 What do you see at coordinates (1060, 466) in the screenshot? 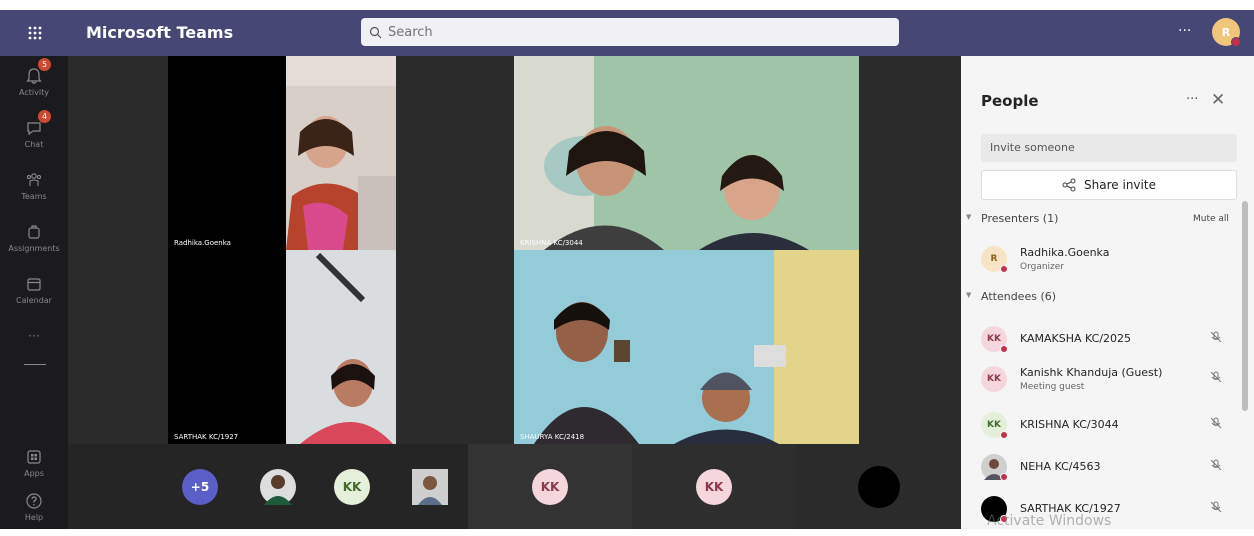
I see `participant-name: NEHA KC/4563` at bounding box center [1060, 466].